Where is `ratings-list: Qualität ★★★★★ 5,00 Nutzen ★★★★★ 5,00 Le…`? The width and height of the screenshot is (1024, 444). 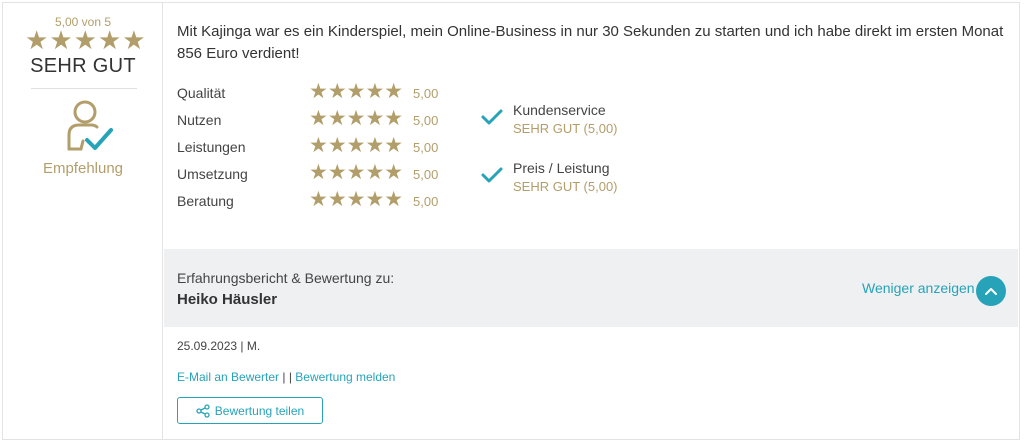
ratings-list: Qualität ★★★★★ 5,00 Nutzen ★★★★★ 5,00 Le… is located at coordinates (327, 148).